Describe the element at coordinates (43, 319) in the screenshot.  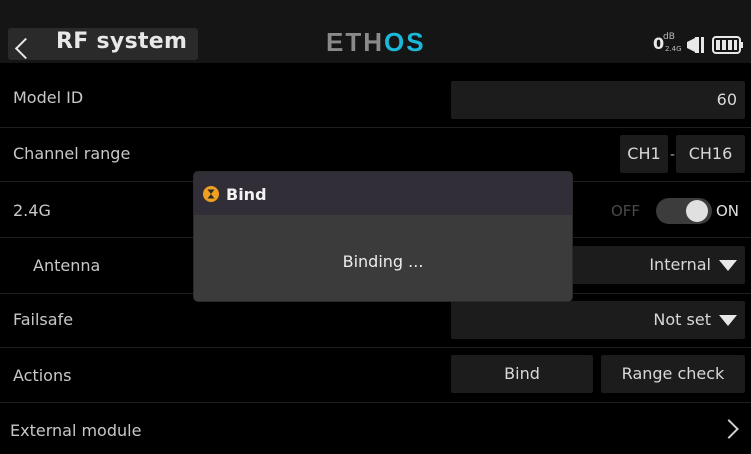
I see `failsafe-label: Failsafe` at that location.